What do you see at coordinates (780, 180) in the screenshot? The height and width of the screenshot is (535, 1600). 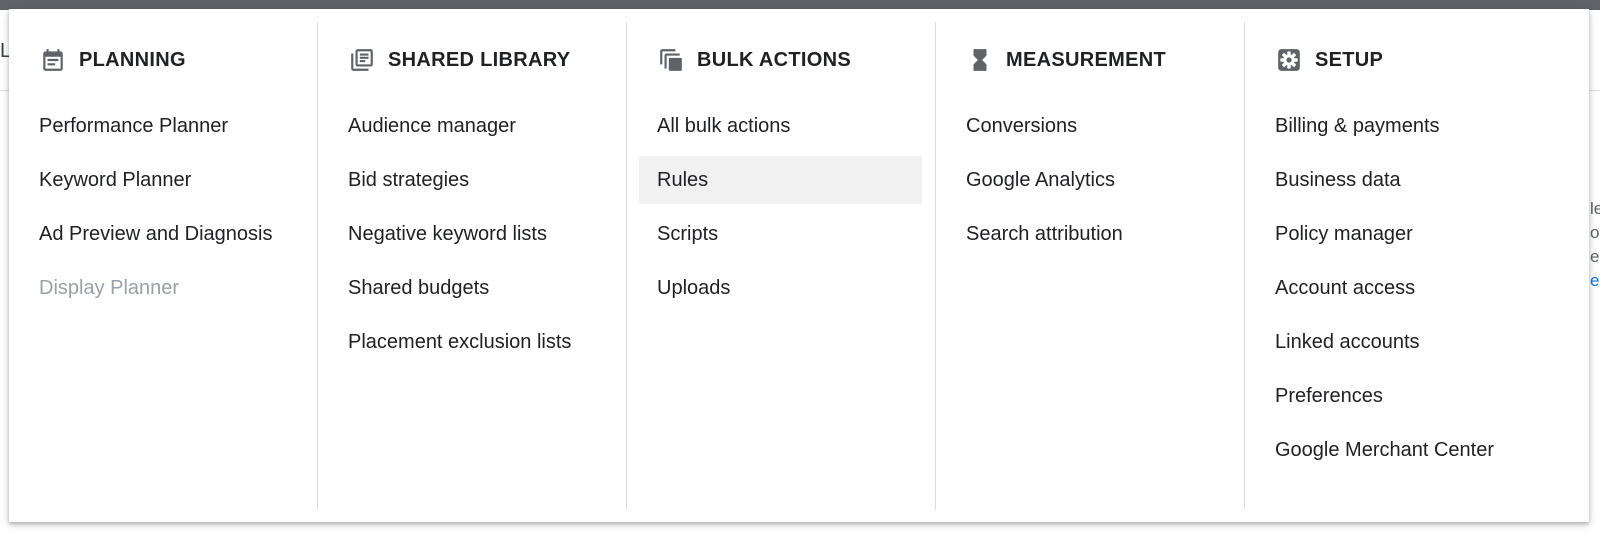 I see `menu-item-rules: Rules` at bounding box center [780, 180].